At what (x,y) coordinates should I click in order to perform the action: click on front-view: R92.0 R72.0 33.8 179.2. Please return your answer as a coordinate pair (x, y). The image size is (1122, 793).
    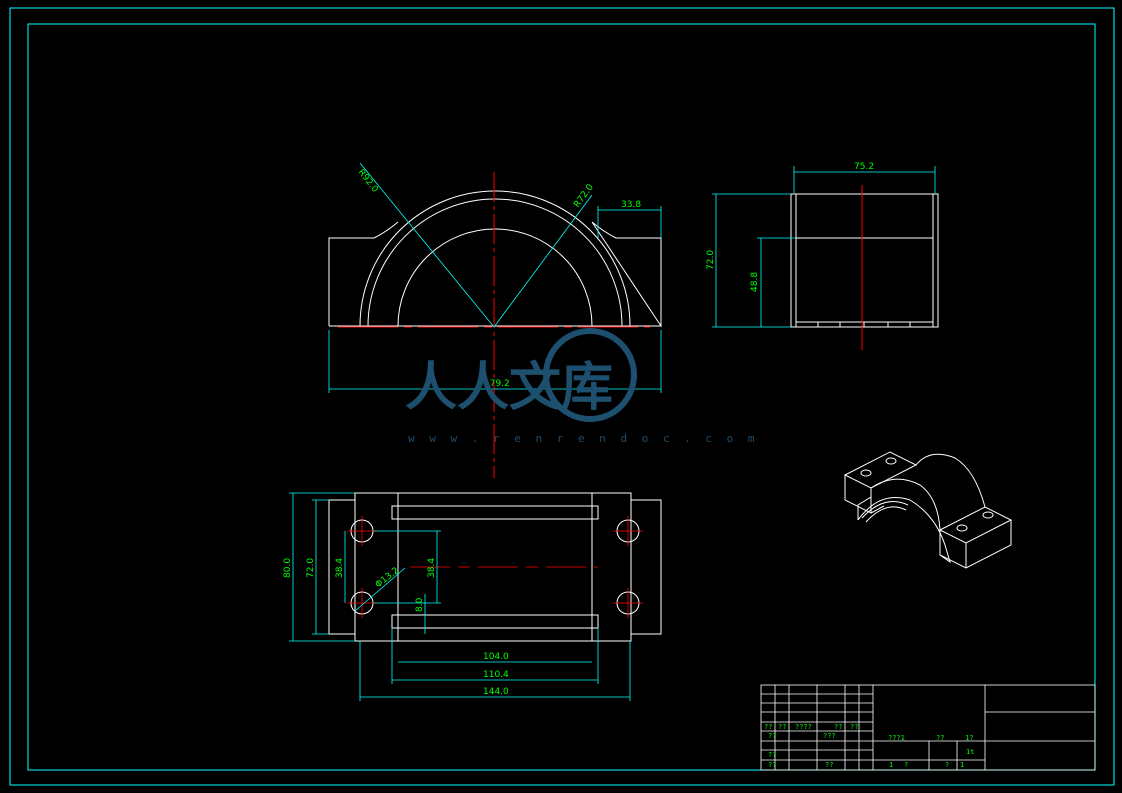
    Looking at the image, I should click on (495, 320).